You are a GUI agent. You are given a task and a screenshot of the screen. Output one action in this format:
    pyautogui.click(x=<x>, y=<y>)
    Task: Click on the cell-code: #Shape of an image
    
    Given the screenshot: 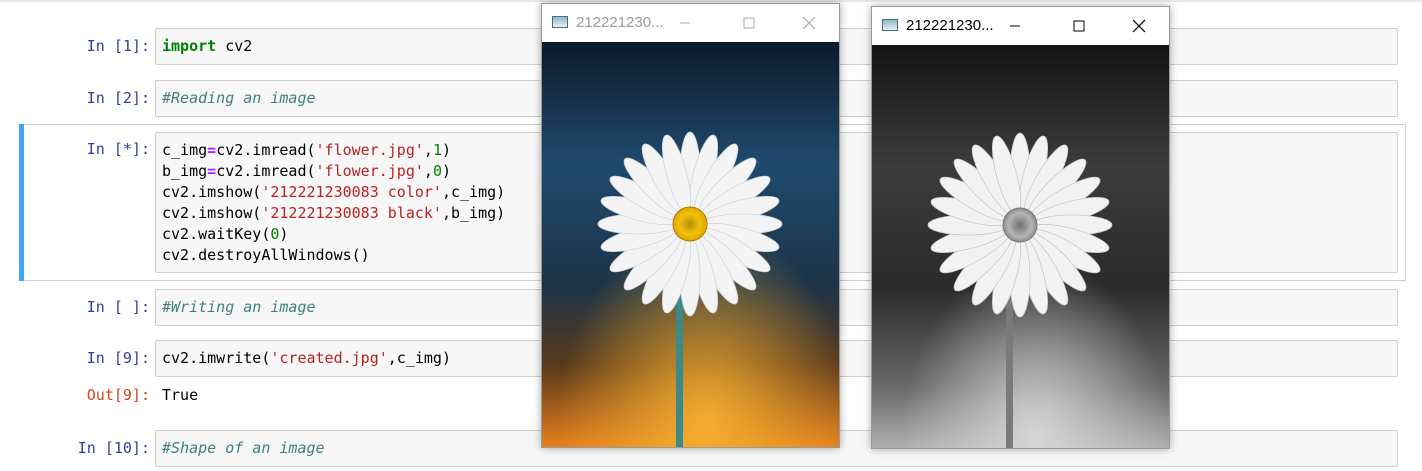 What is the action you would take?
    pyautogui.click(x=243, y=448)
    